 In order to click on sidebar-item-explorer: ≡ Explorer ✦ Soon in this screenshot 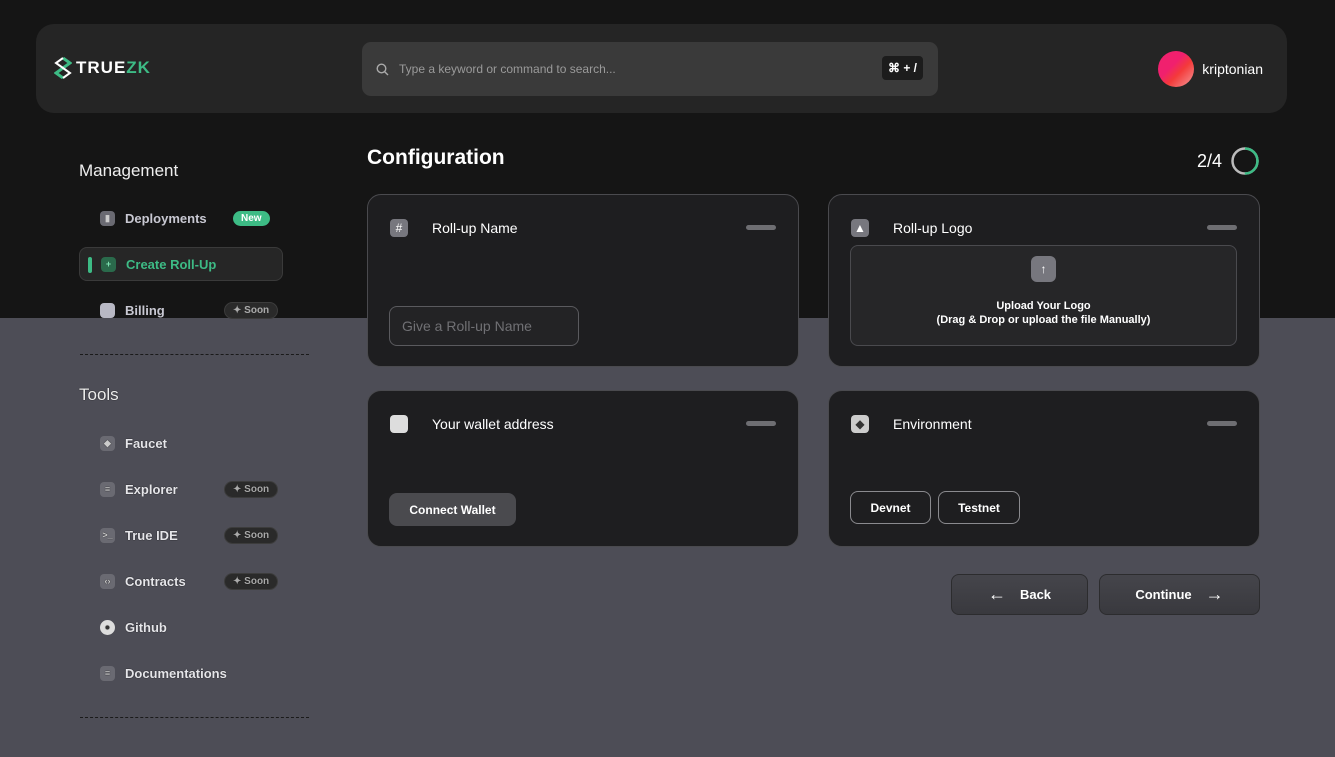, I will do `click(181, 489)`.